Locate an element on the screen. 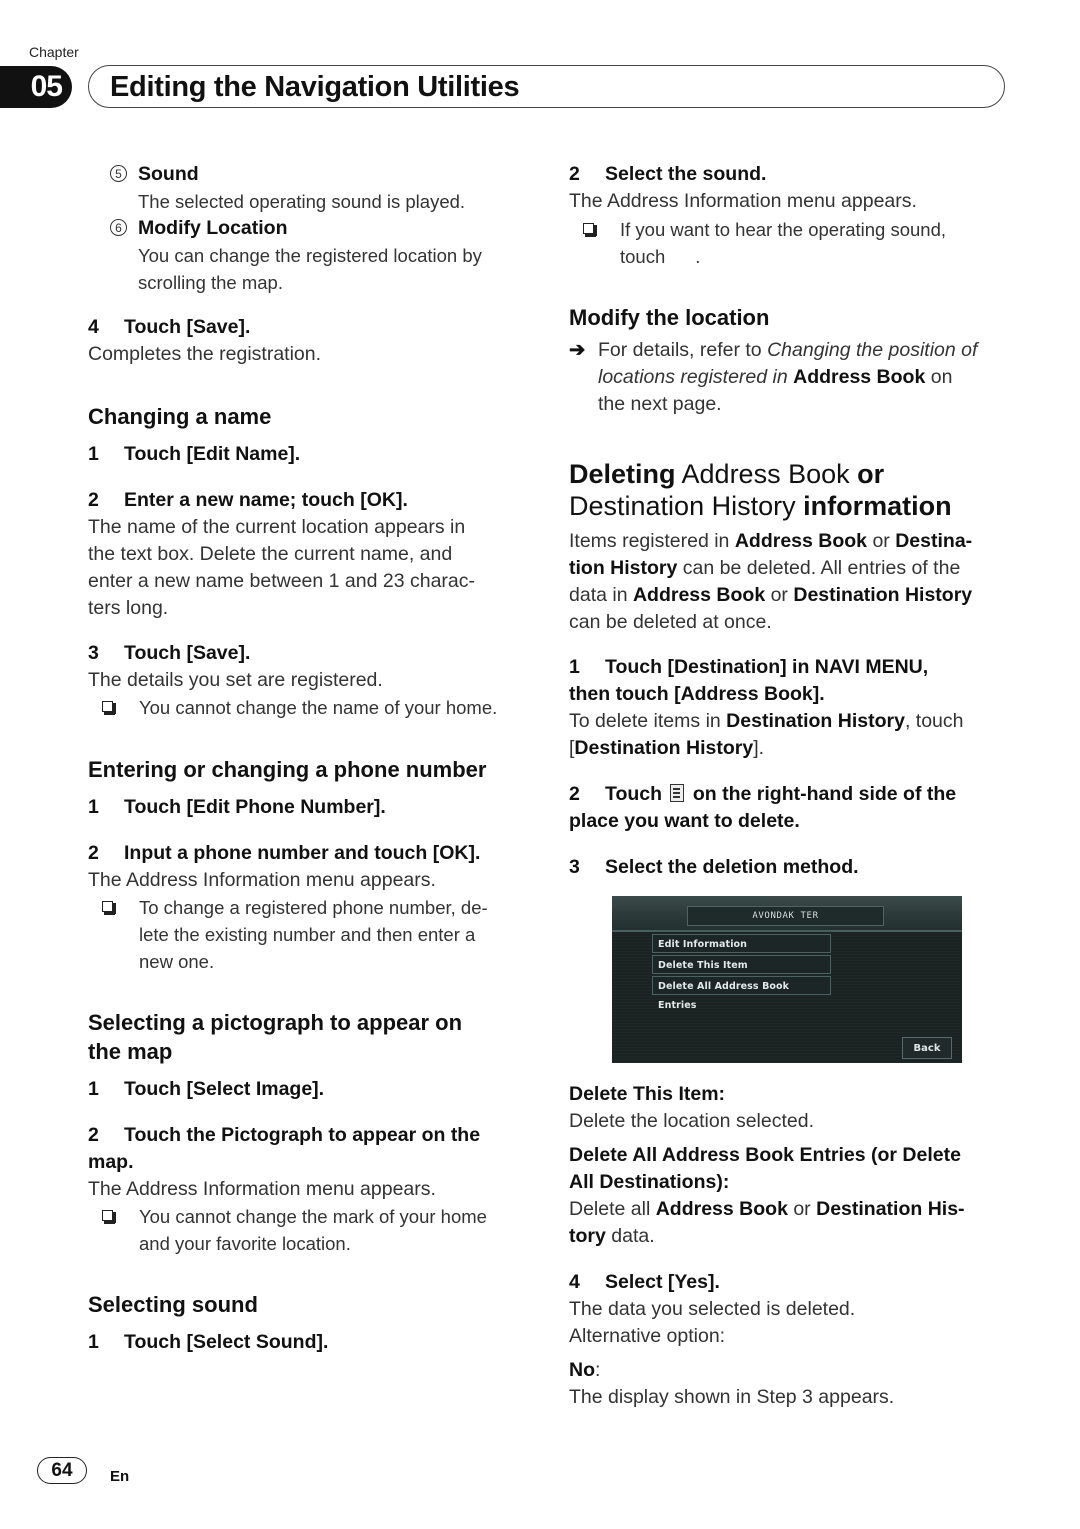 Image resolution: width=1080 pixels, height=1529 pixels. step-1-select-sound: 1 Touch [Select Sound]. is located at coordinates (208, 1342).